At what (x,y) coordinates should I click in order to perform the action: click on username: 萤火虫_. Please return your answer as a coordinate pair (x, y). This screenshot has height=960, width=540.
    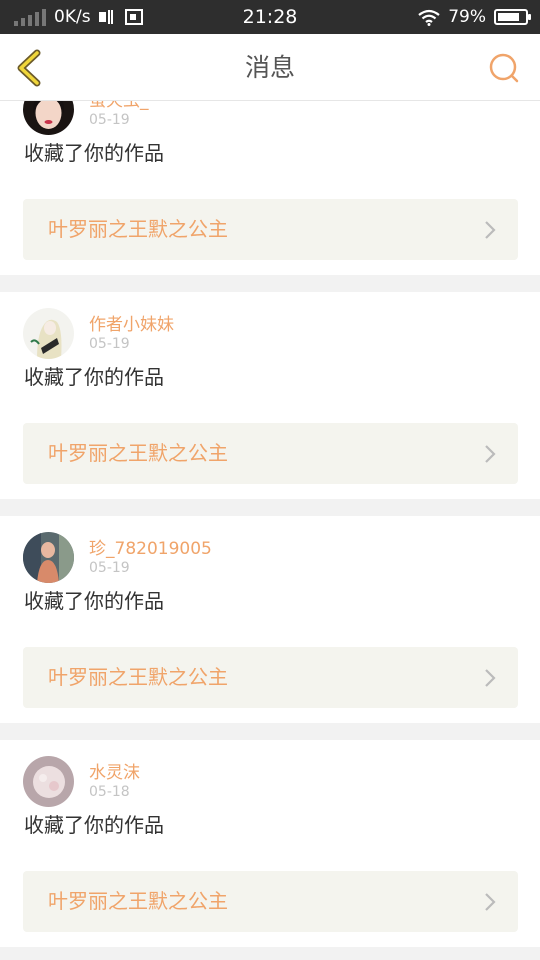
    Looking at the image, I should click on (119, 106).